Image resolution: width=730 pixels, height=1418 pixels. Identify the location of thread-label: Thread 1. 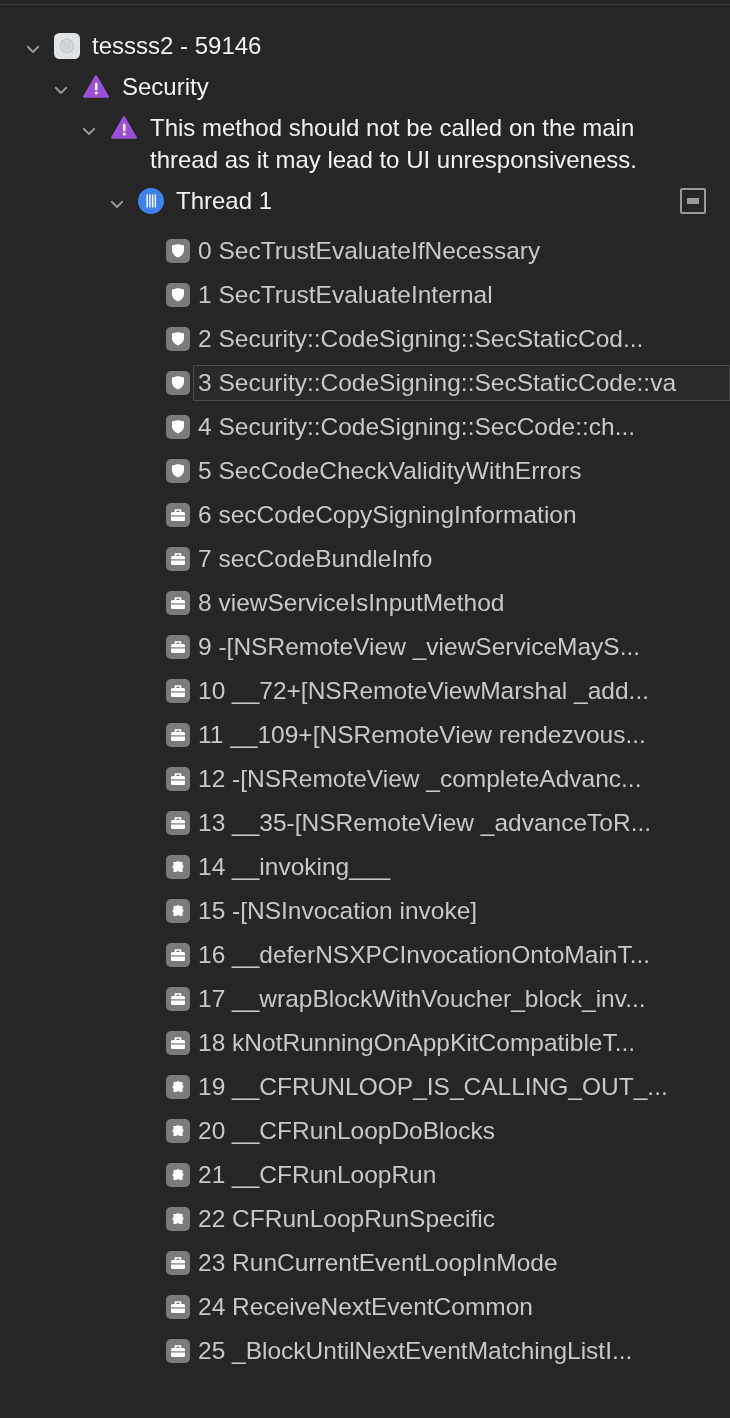
(224, 201).